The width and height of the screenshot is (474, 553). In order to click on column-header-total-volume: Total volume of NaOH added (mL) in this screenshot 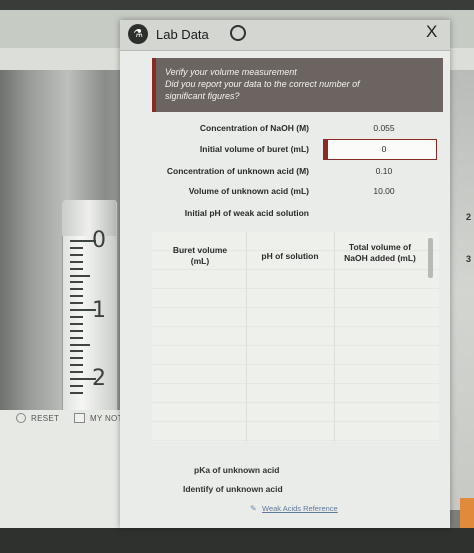, I will do `click(380, 253)`.